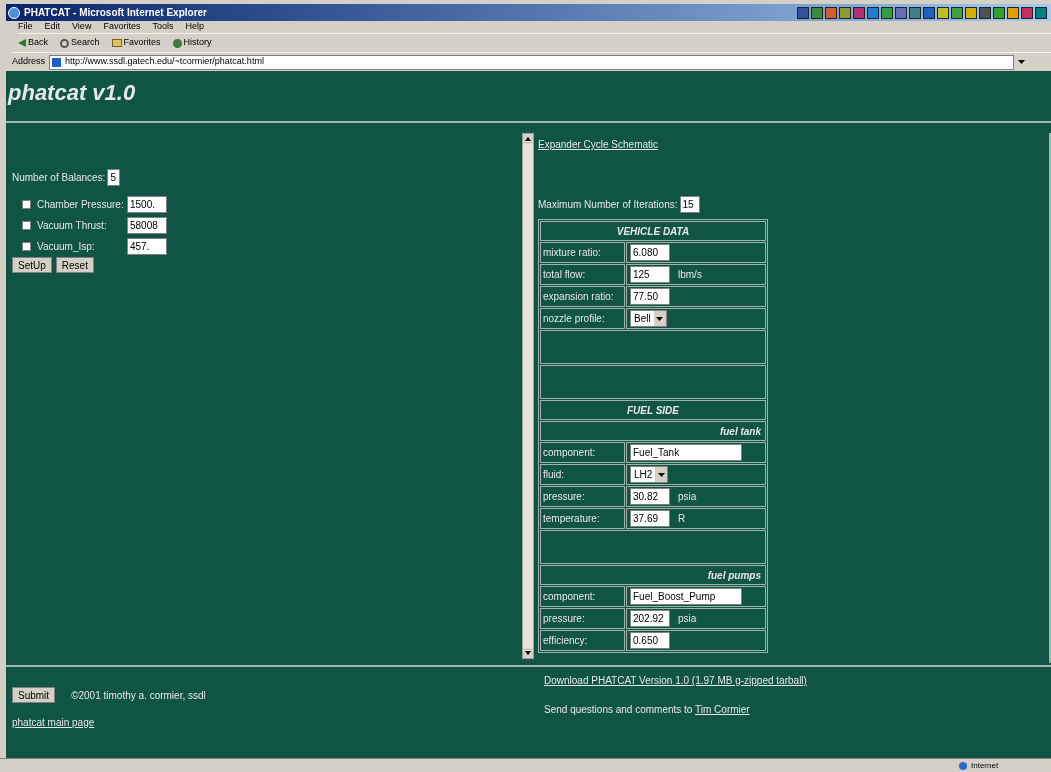 This screenshot has width=1051, height=772. What do you see at coordinates (686, 452) in the screenshot?
I see `text-field: Fuel_Tank` at bounding box center [686, 452].